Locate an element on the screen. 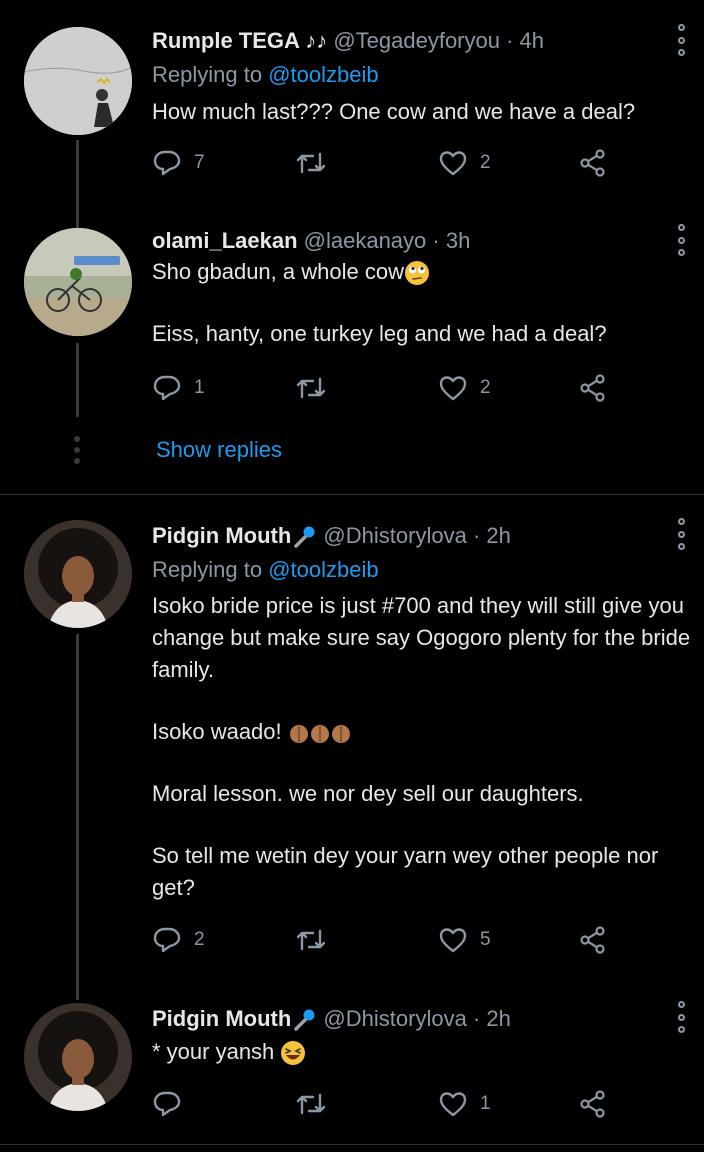  display-name: olami_Laekan is located at coordinates (225, 240).